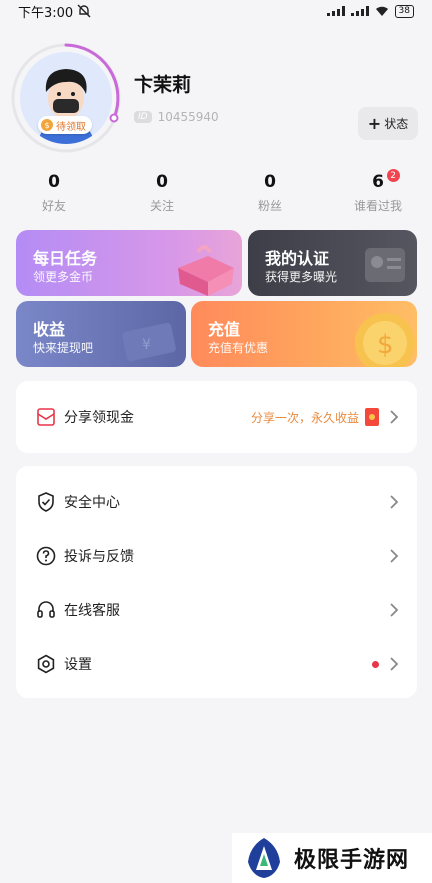 Image resolution: width=432 pixels, height=883 pixels. What do you see at coordinates (216, 11) in the screenshot?
I see `status-bar: 下午3:00 38` at bounding box center [216, 11].